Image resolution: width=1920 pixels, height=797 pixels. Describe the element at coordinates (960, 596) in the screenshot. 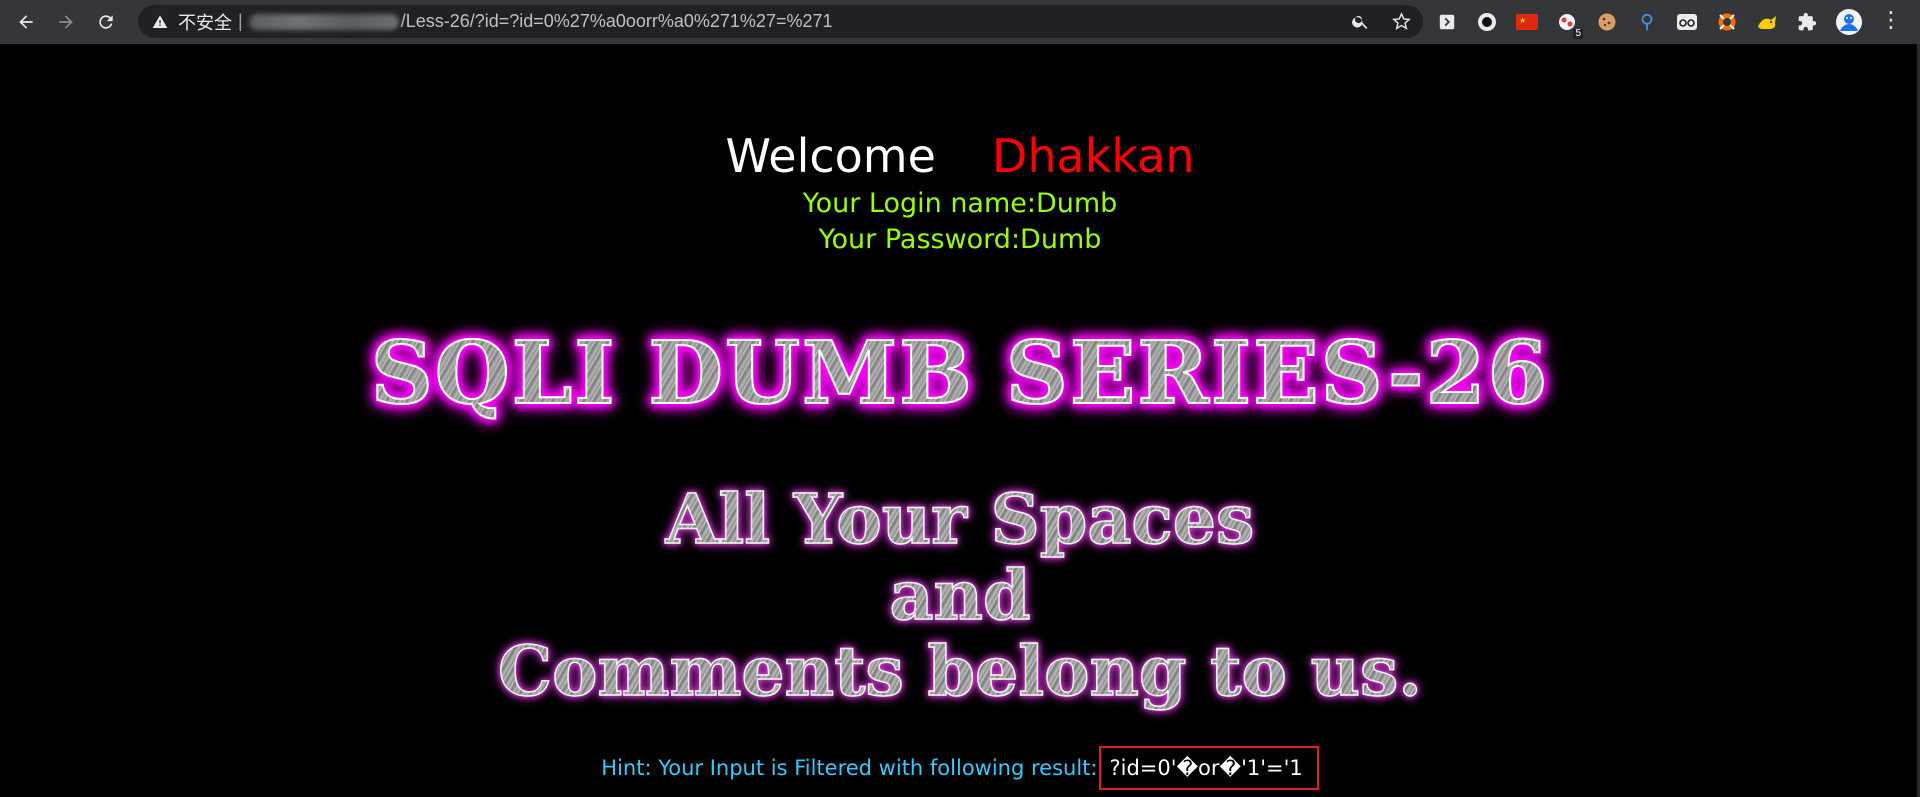

I see `tagline-line-2: and` at that location.